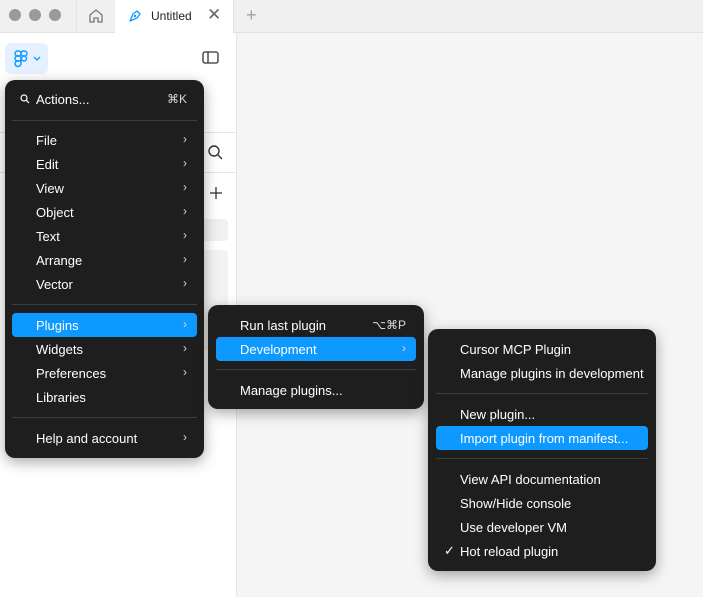 This screenshot has height=597, width=703. What do you see at coordinates (509, 551) in the screenshot?
I see `menu-item-label: Hot reload plugin` at bounding box center [509, 551].